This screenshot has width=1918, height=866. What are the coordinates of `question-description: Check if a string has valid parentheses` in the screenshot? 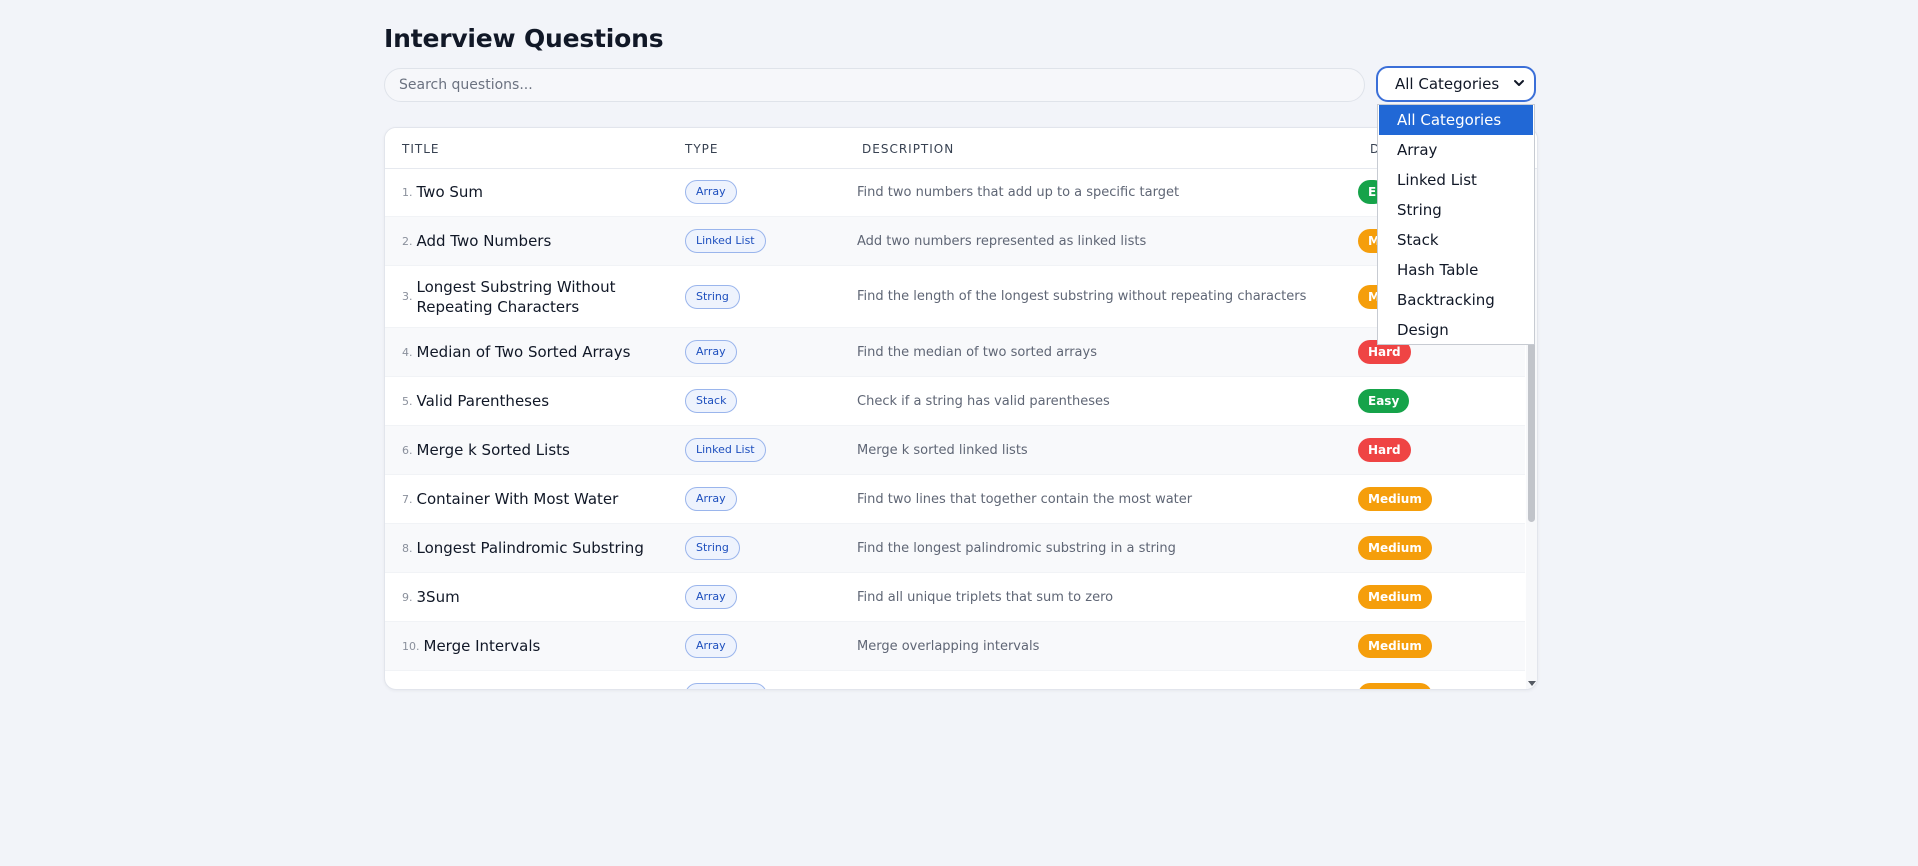 It's located at (983, 401).